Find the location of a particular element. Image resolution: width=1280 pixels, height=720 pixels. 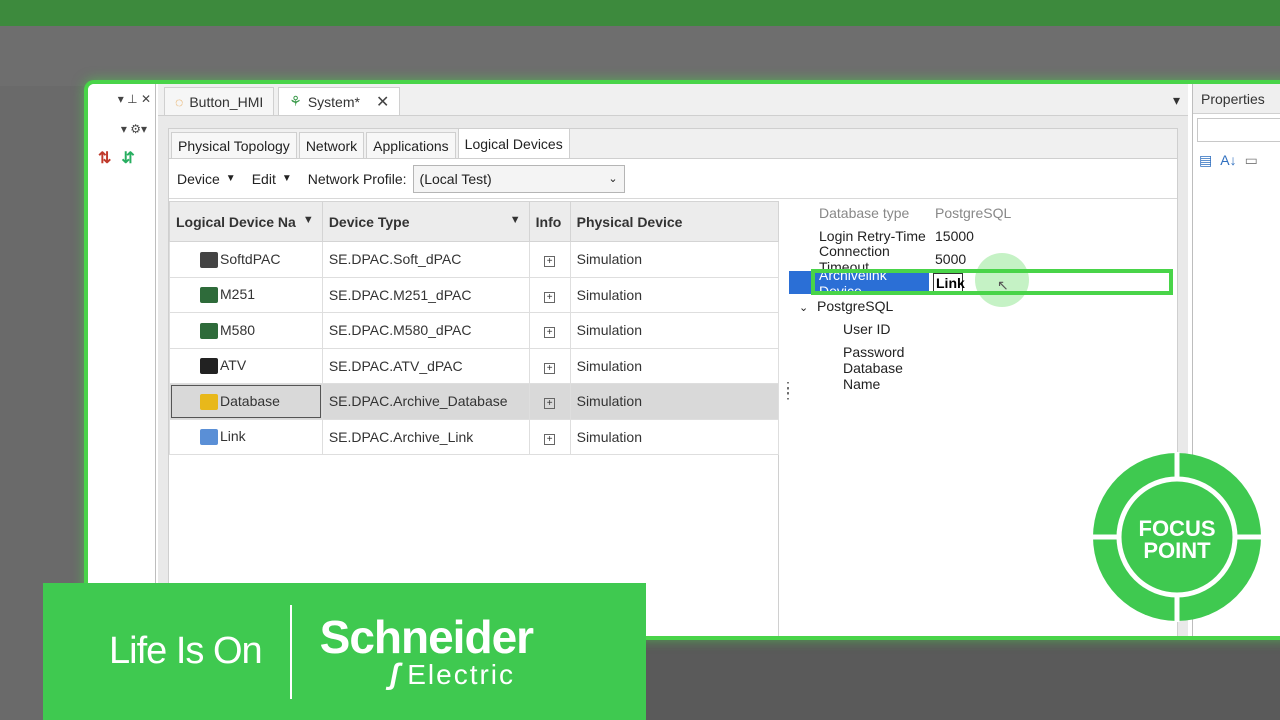

brand-banner: Life Is On Schneider ʃ Electric is located at coordinates (344, 651).